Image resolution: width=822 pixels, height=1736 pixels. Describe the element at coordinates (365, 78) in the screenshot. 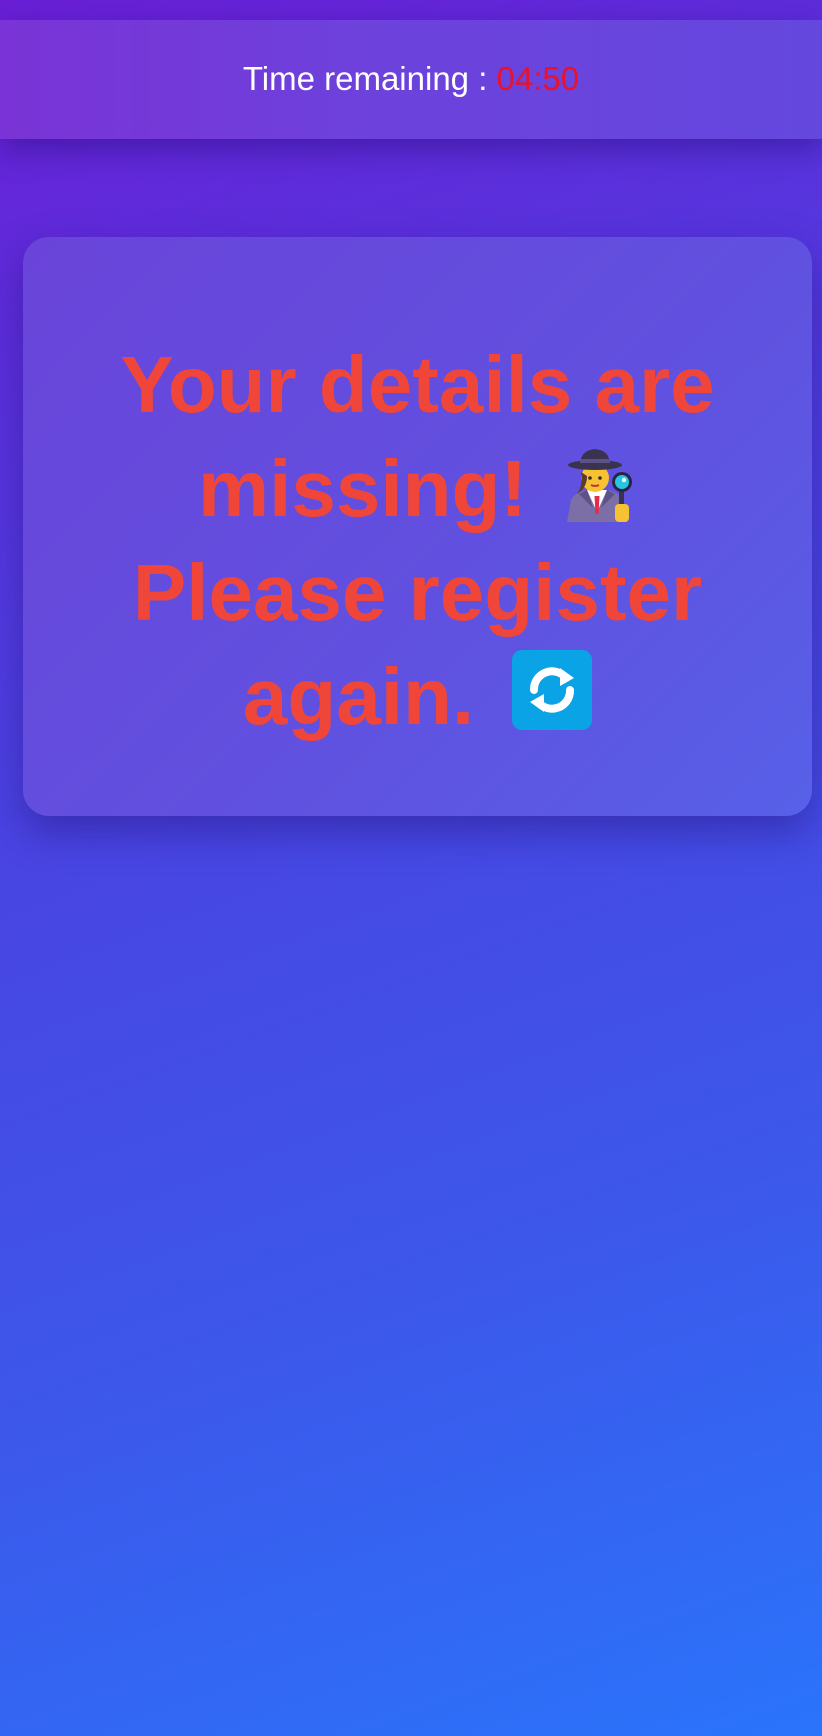

I see `timer-label: Time remaining :` at that location.